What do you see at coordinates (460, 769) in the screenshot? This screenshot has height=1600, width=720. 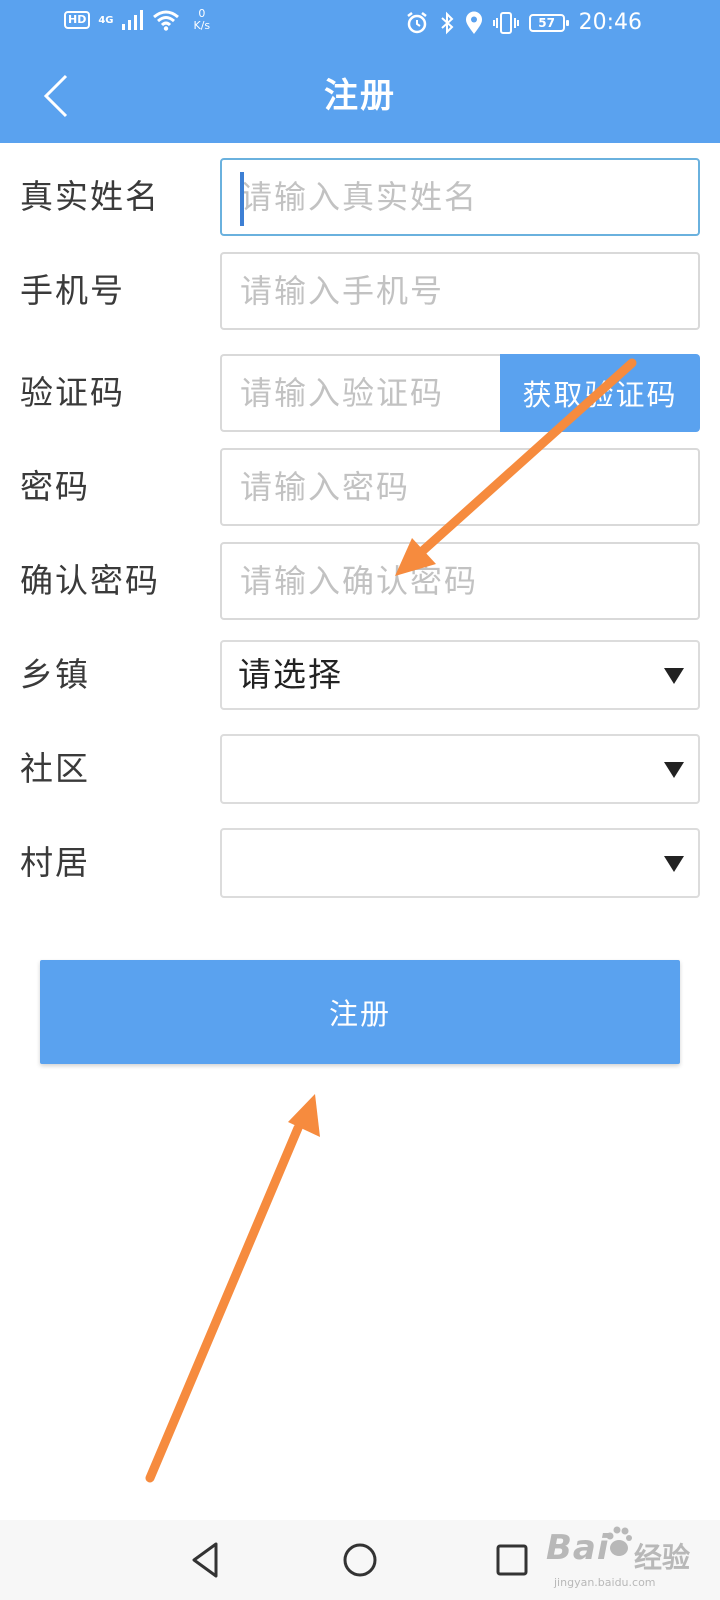 I see `community-select` at bounding box center [460, 769].